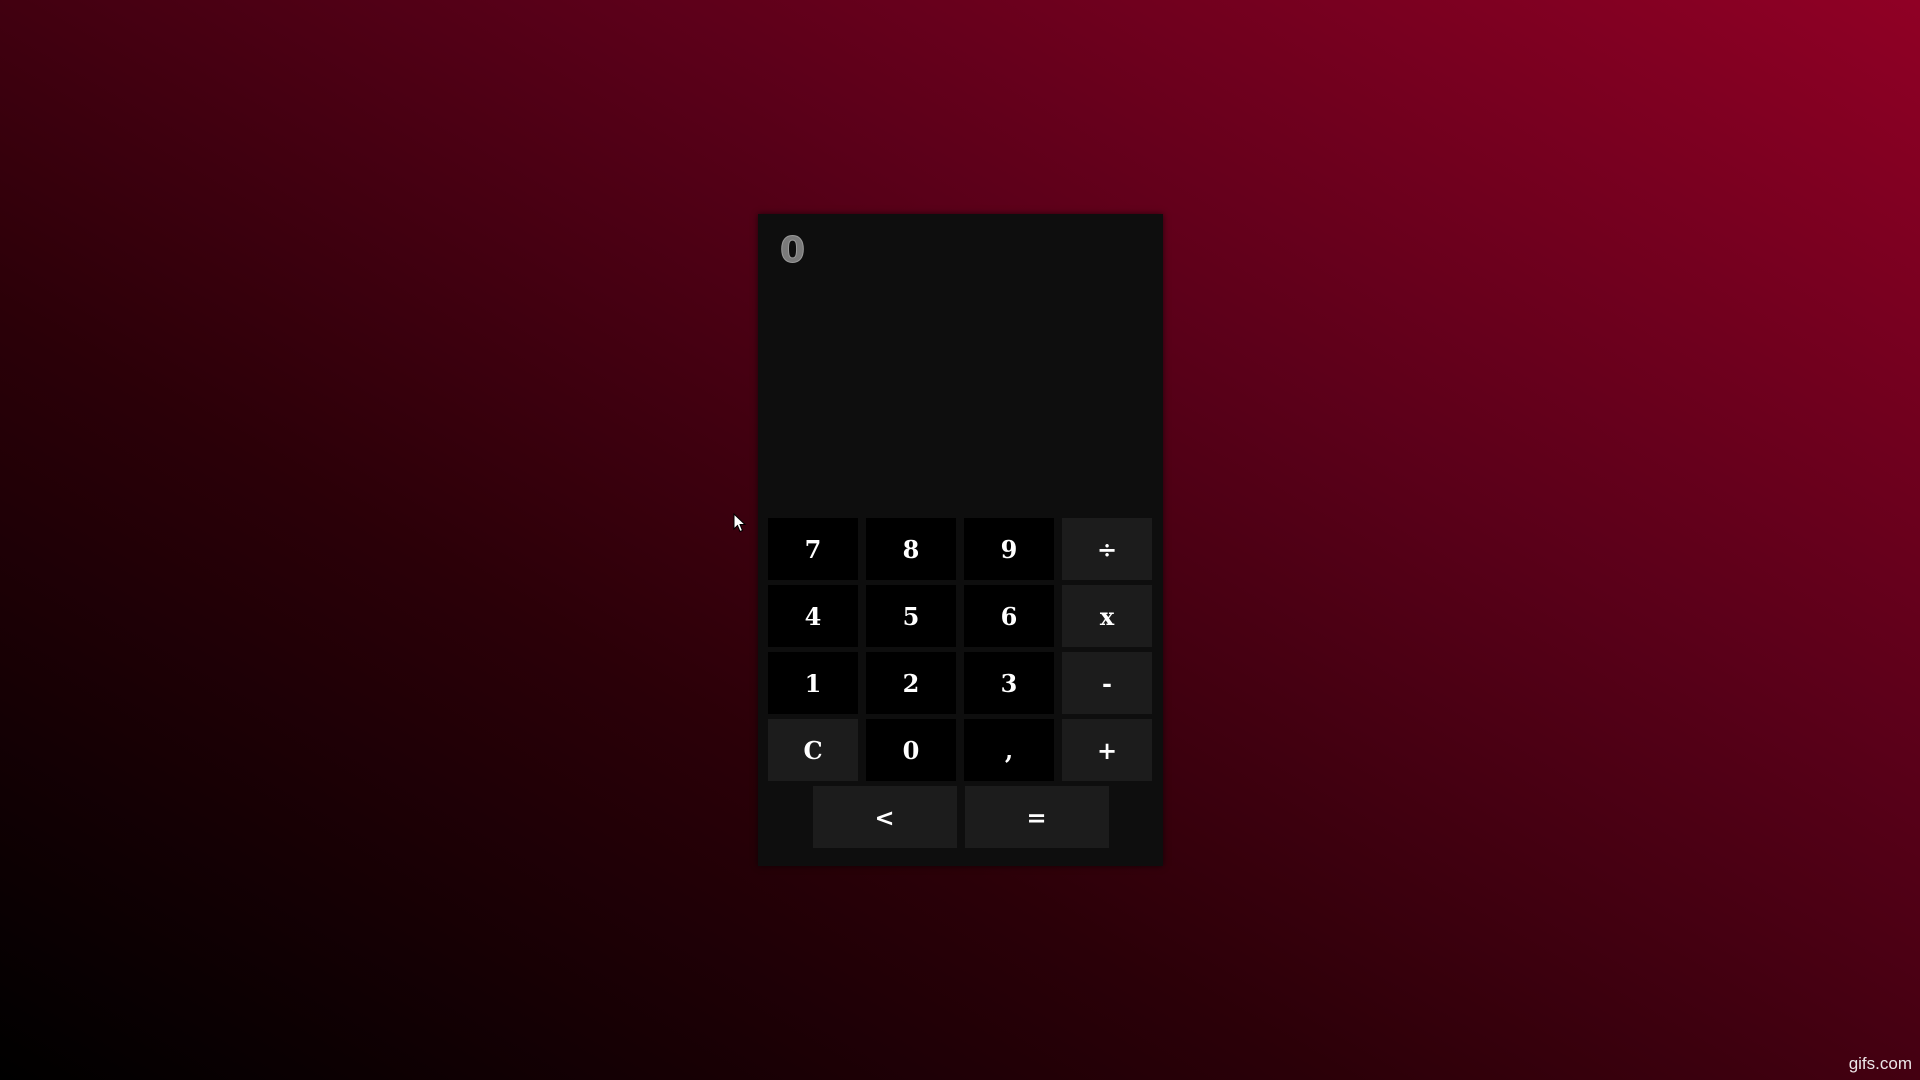 The height and width of the screenshot is (1080, 1920). I want to click on display-value: 0, so click(793, 251).